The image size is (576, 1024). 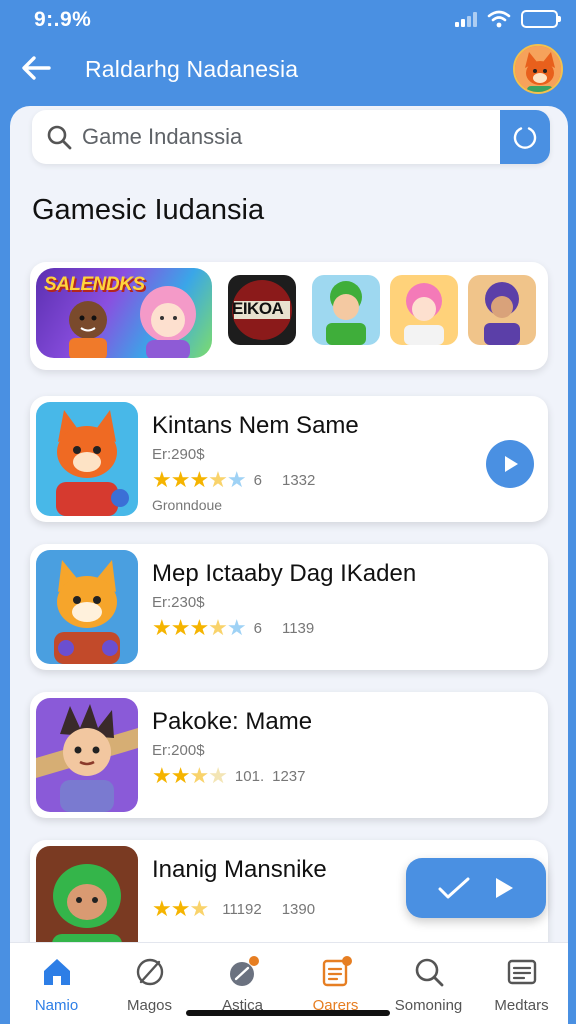 I want to click on app-header: Raldarhg Nadanesia, so click(x=288, y=70).